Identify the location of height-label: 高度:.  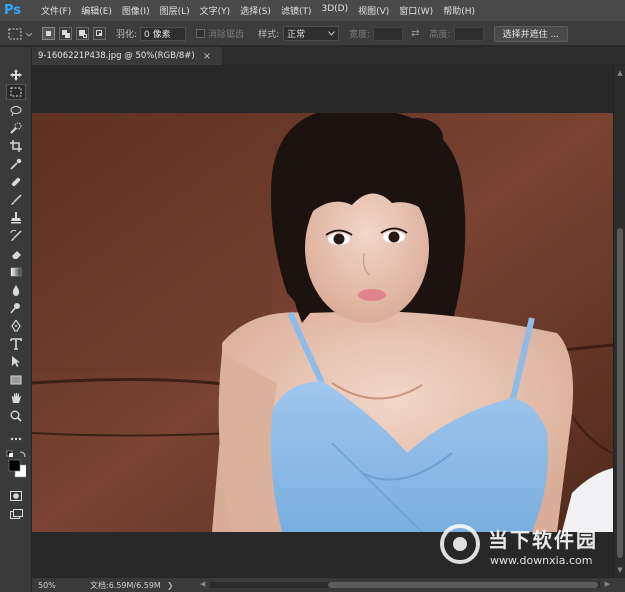
(440, 35).